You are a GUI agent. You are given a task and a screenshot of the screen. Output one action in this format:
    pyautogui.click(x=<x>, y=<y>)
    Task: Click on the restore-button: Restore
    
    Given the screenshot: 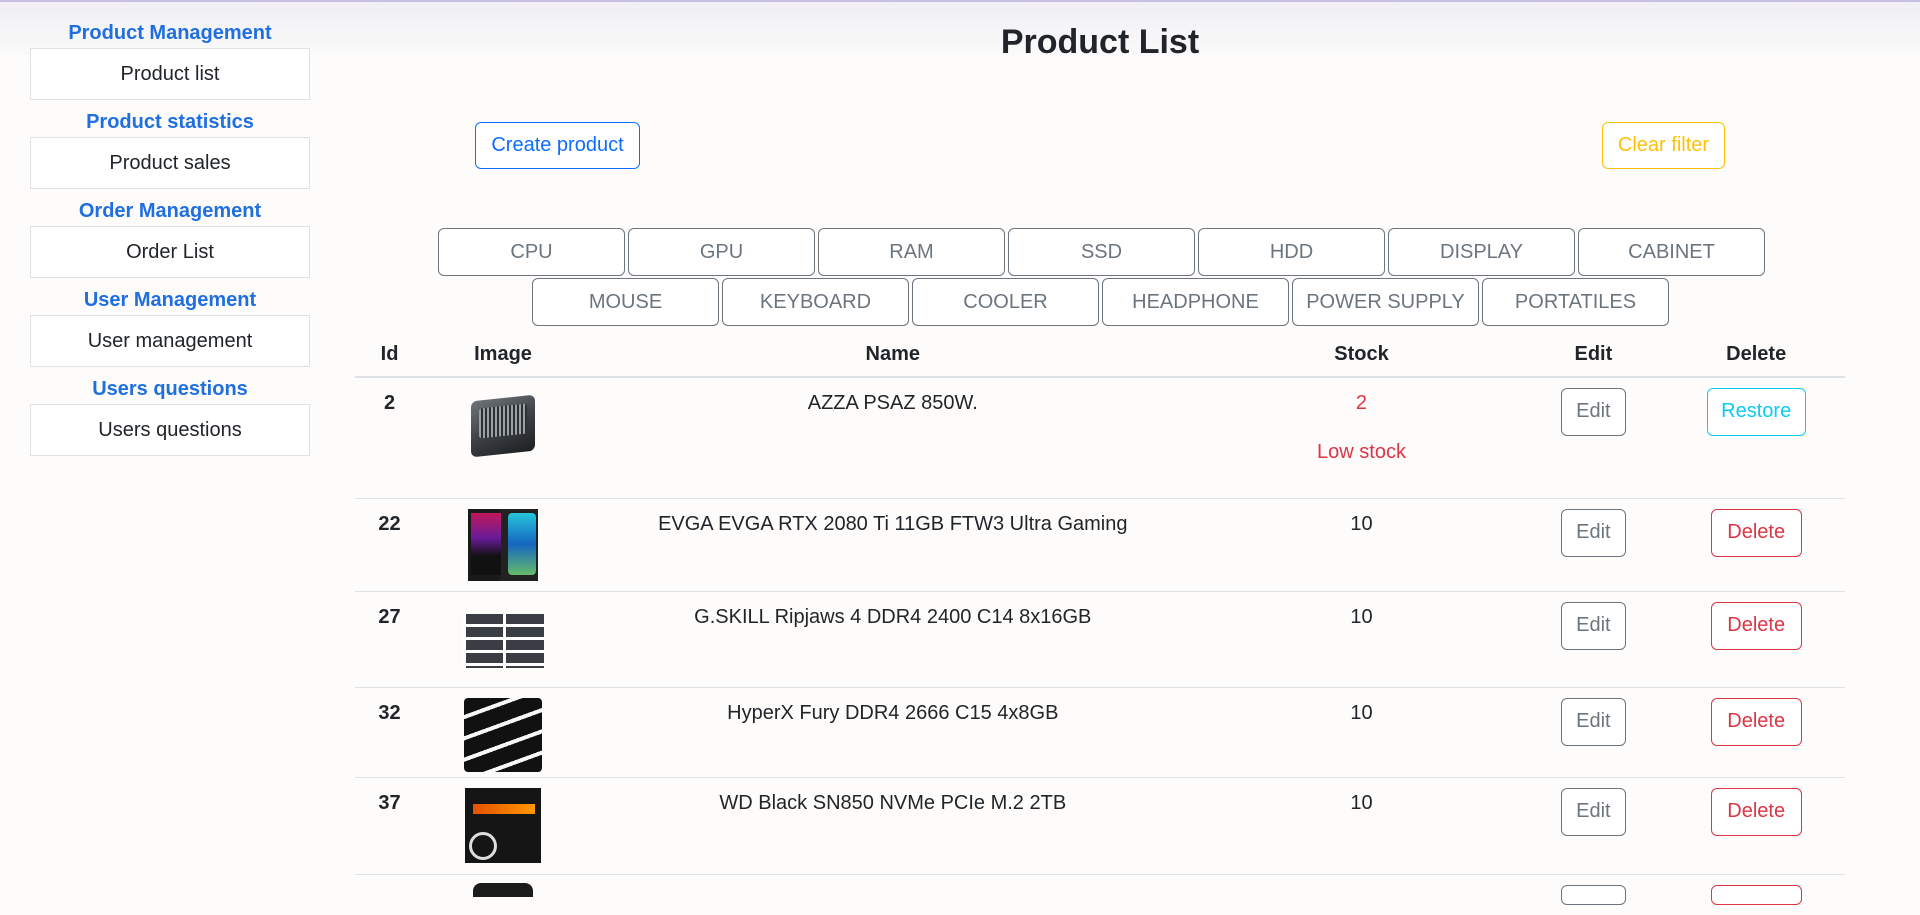 What is the action you would take?
    pyautogui.click(x=1756, y=412)
    